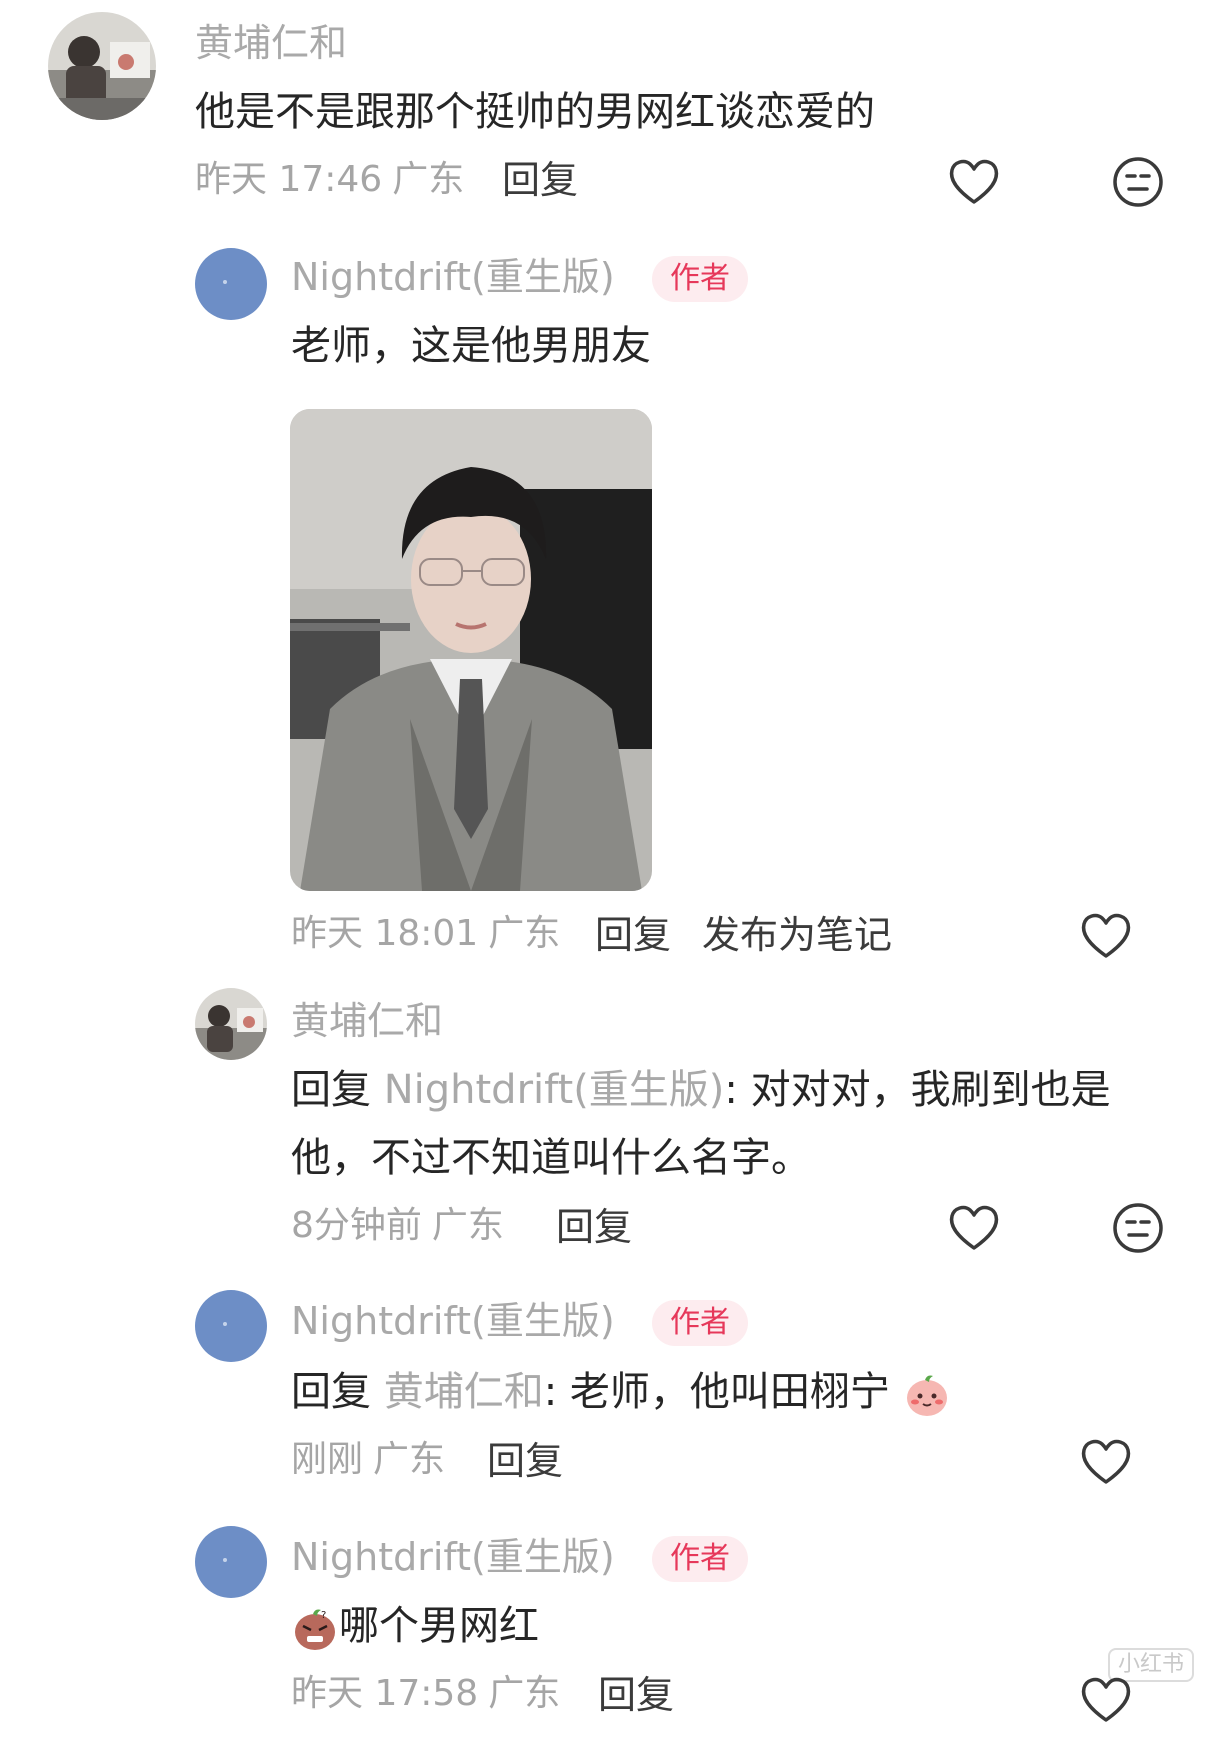  I want to click on reply-text: ? 哪个男网红, so click(415, 1628).